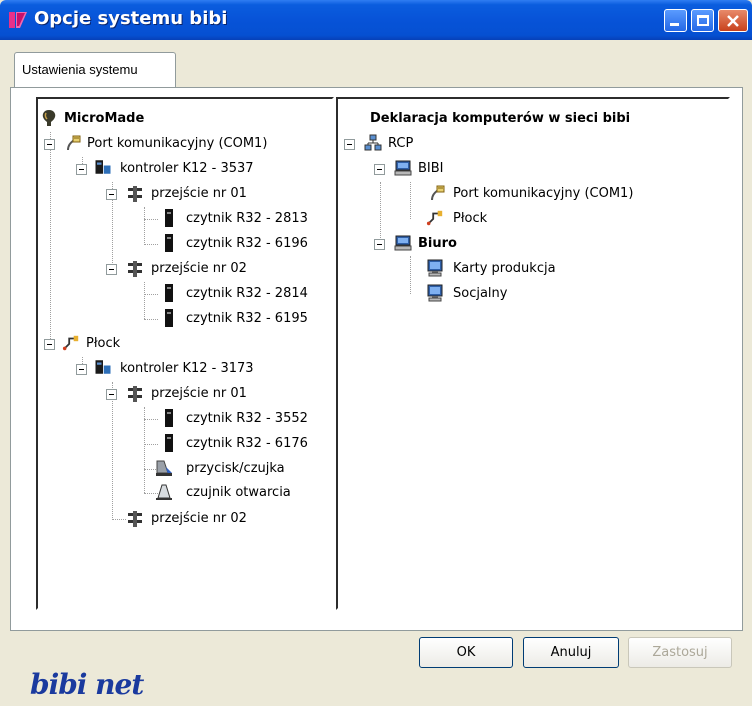  I want to click on tab-system-settings: Ustawienia systemu, so click(95, 70).